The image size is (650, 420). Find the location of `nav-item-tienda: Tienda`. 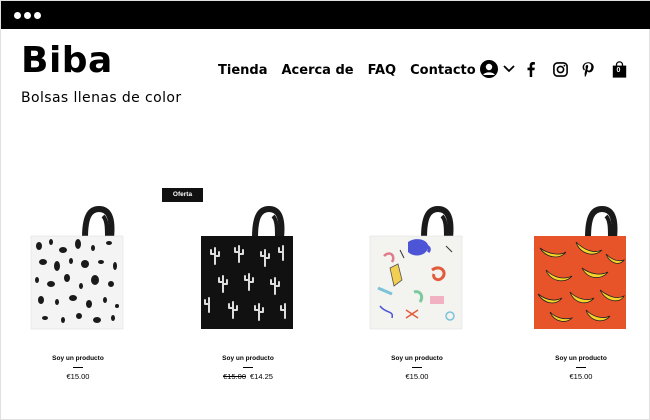

nav-item-tienda: Tienda is located at coordinates (242, 70).